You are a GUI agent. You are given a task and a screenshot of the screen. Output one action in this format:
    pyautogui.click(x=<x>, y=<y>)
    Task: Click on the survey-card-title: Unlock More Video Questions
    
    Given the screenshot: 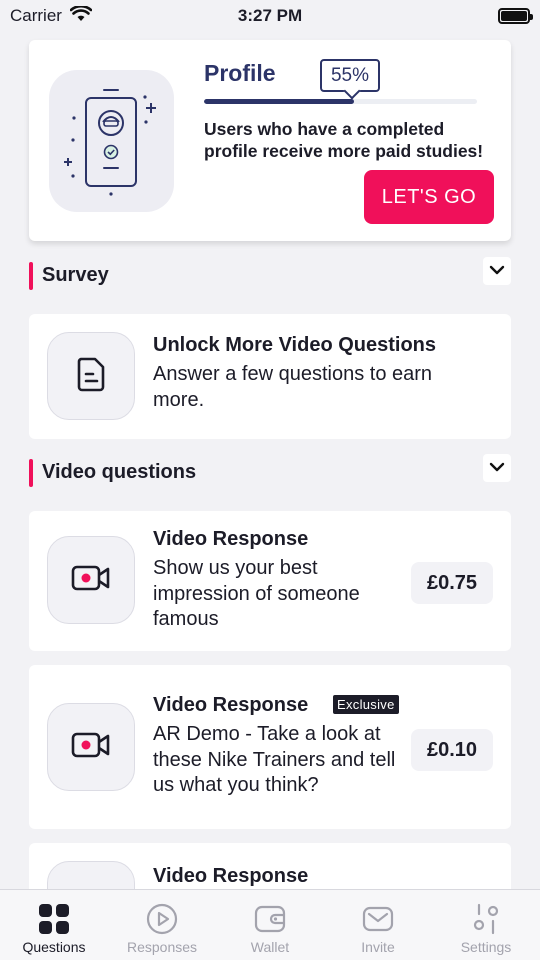 What is the action you would take?
    pyautogui.click(x=295, y=345)
    